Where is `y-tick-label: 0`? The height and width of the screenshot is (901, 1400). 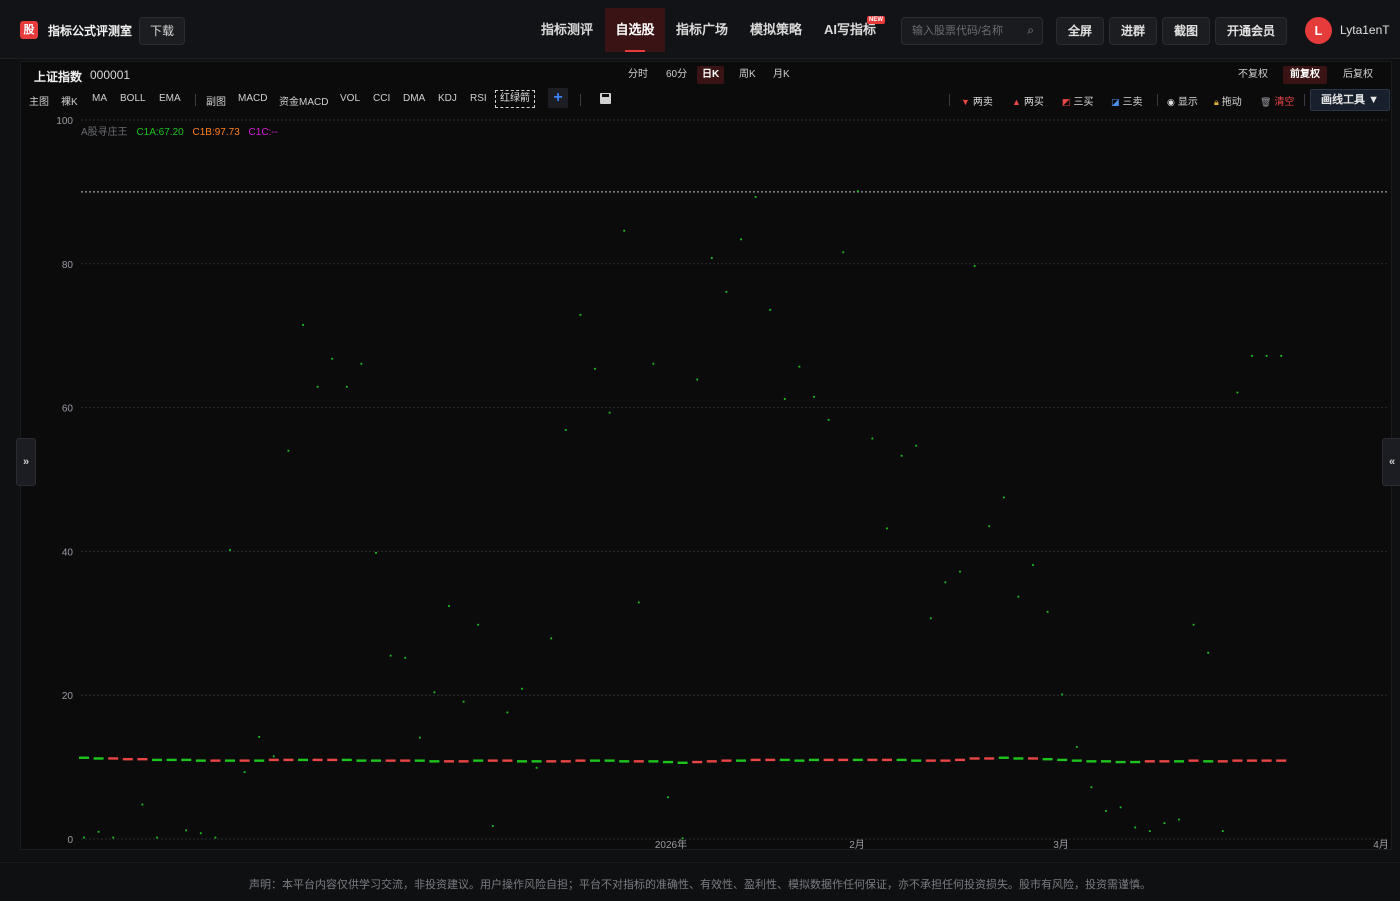
y-tick-label: 0 is located at coordinates (70, 840).